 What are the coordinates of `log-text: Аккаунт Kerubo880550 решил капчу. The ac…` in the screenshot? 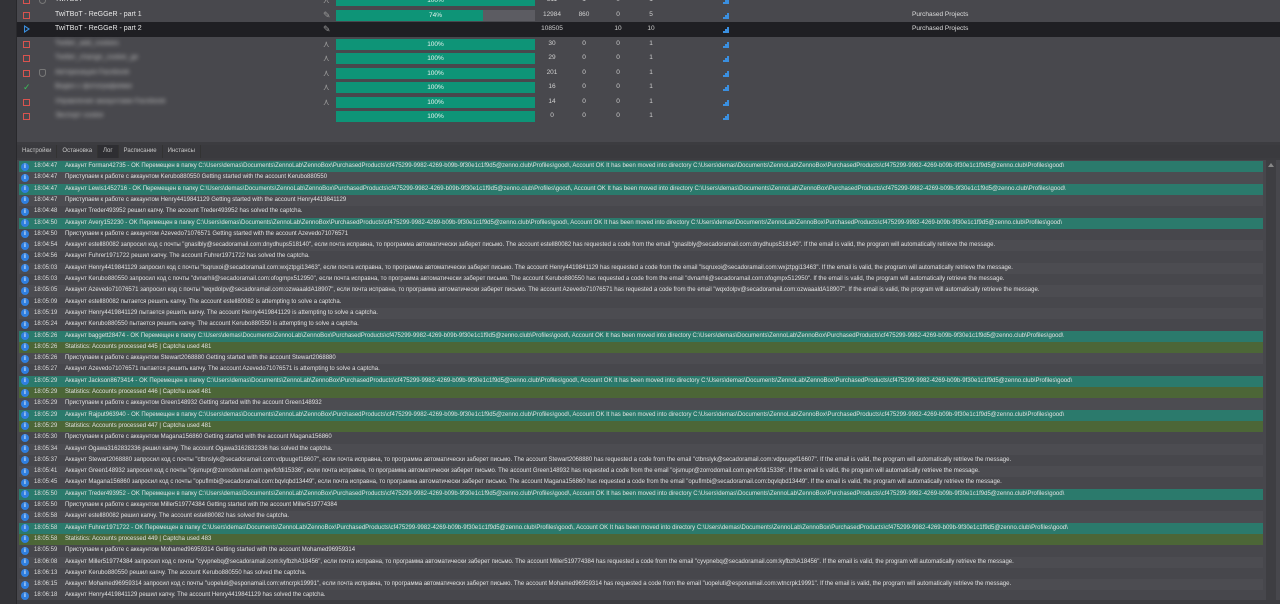 It's located at (186, 572).